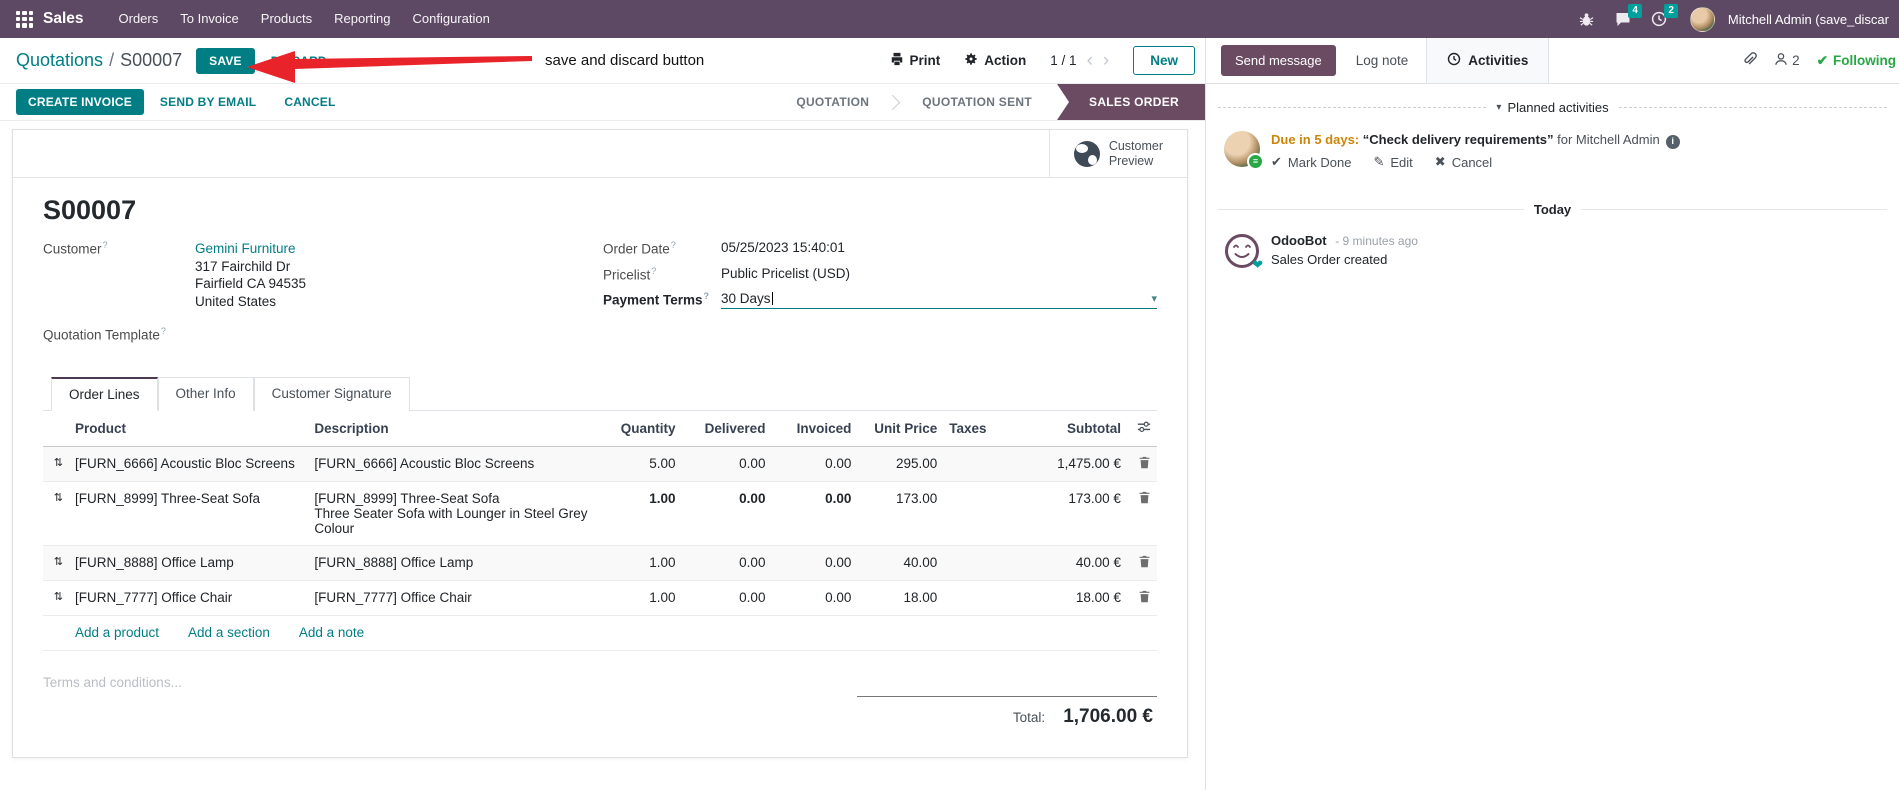 The height and width of the screenshot is (790, 1899). Describe the element at coordinates (1144, 429) in the screenshot. I see `optional-columns-icon` at that location.